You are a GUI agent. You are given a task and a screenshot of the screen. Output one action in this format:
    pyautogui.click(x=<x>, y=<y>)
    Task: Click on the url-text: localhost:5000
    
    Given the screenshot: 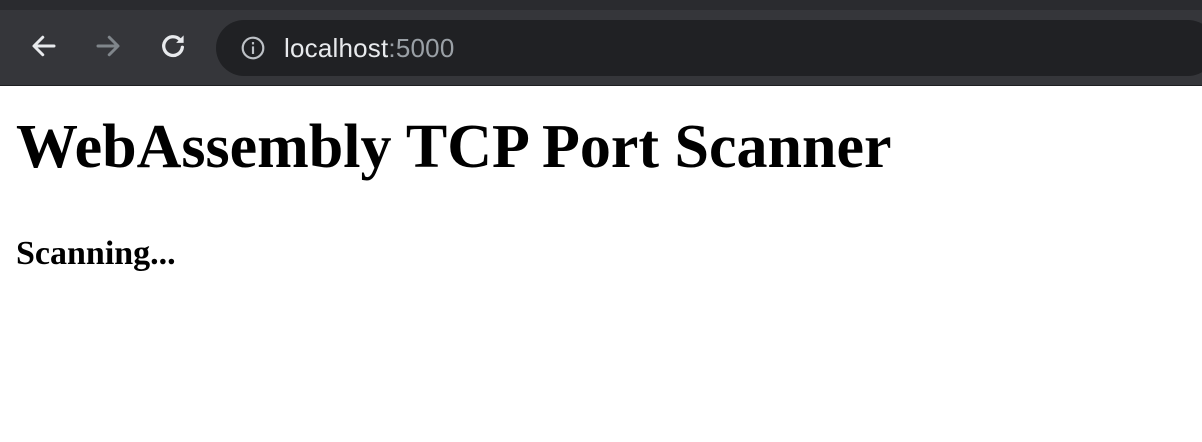 What is the action you would take?
    pyautogui.click(x=369, y=48)
    